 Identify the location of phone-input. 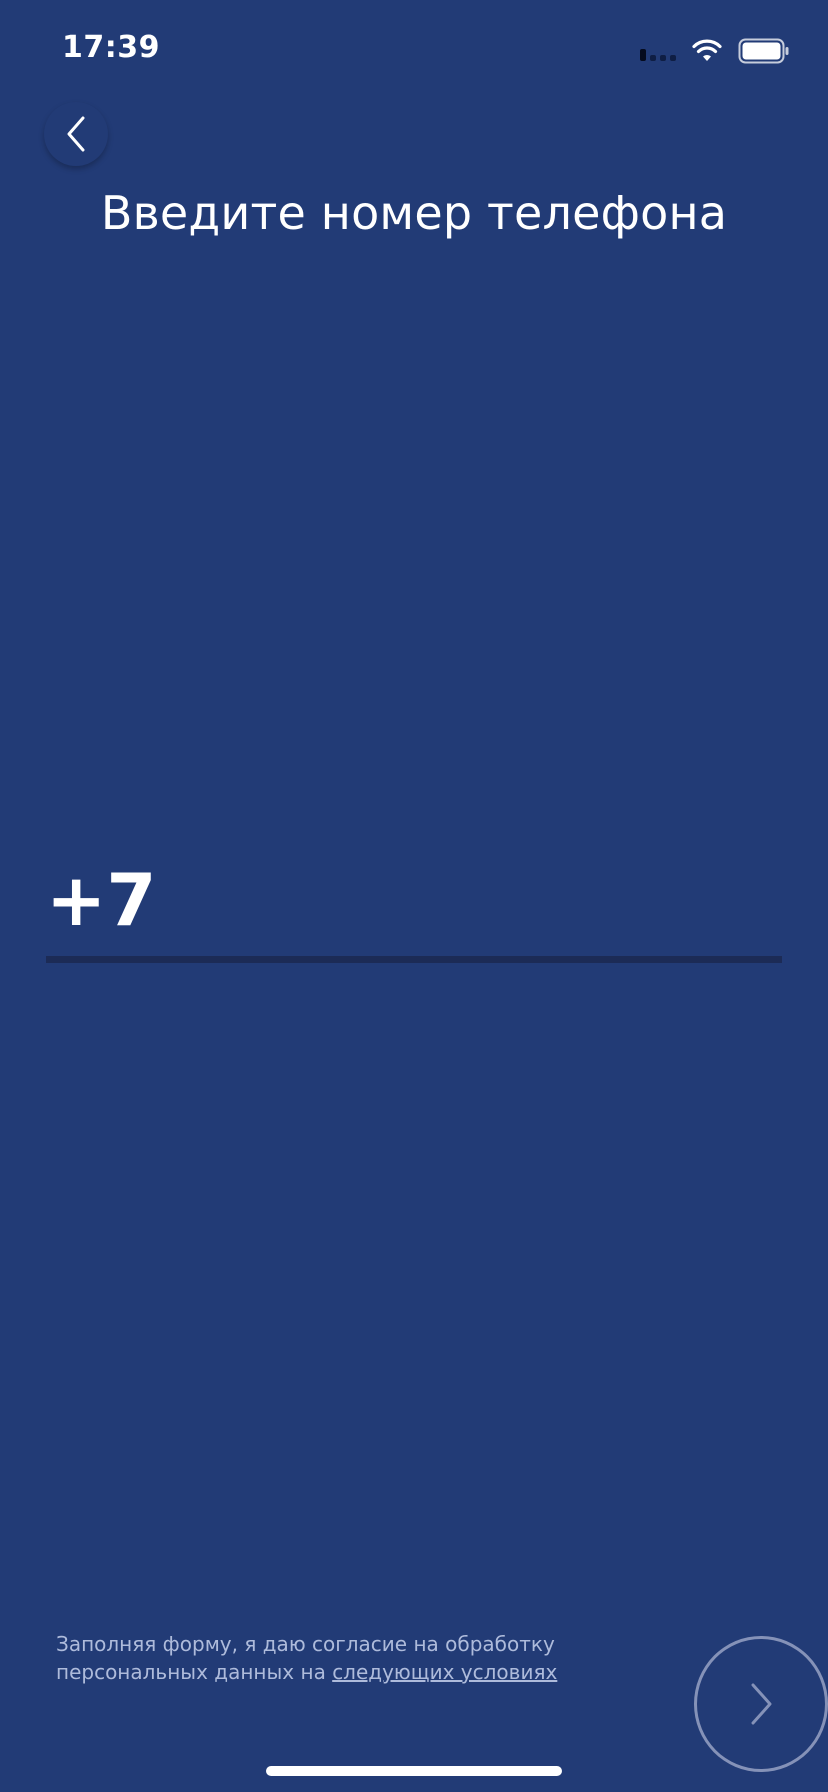
(458, 901).